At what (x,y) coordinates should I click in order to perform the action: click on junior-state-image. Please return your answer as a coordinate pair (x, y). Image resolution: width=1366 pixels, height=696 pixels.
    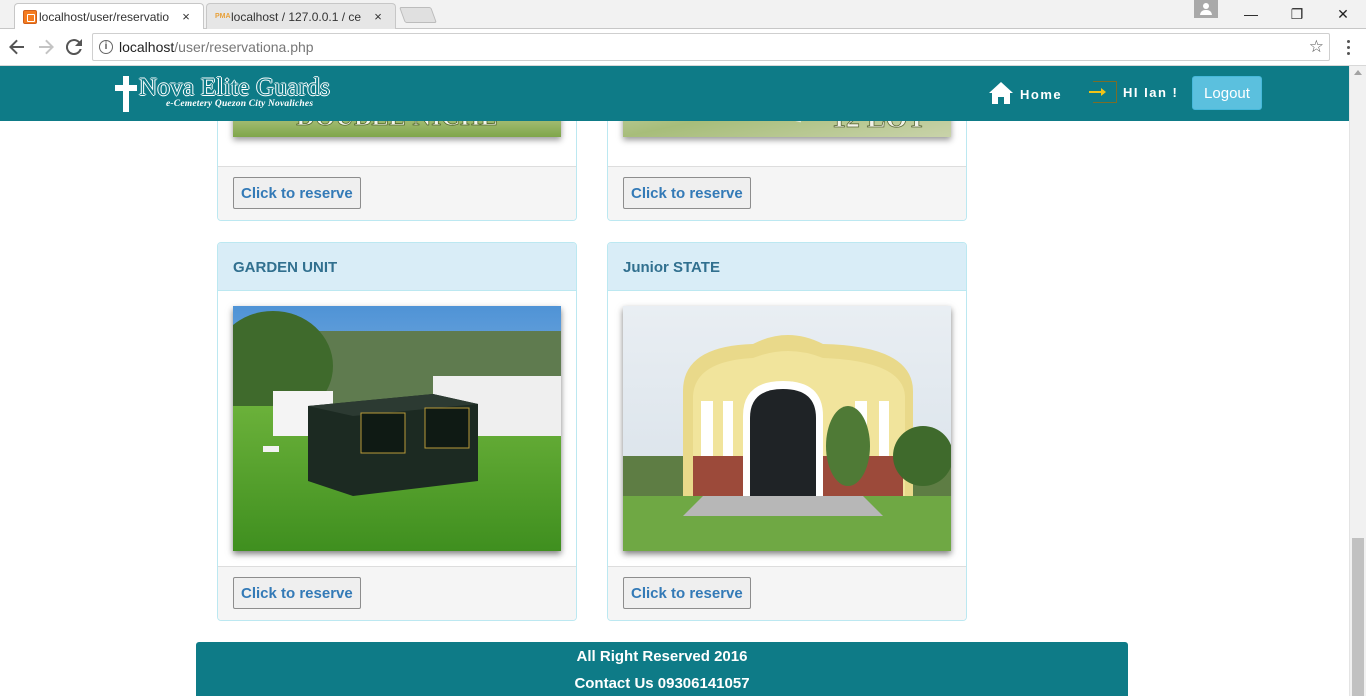
    Looking at the image, I should click on (787, 428).